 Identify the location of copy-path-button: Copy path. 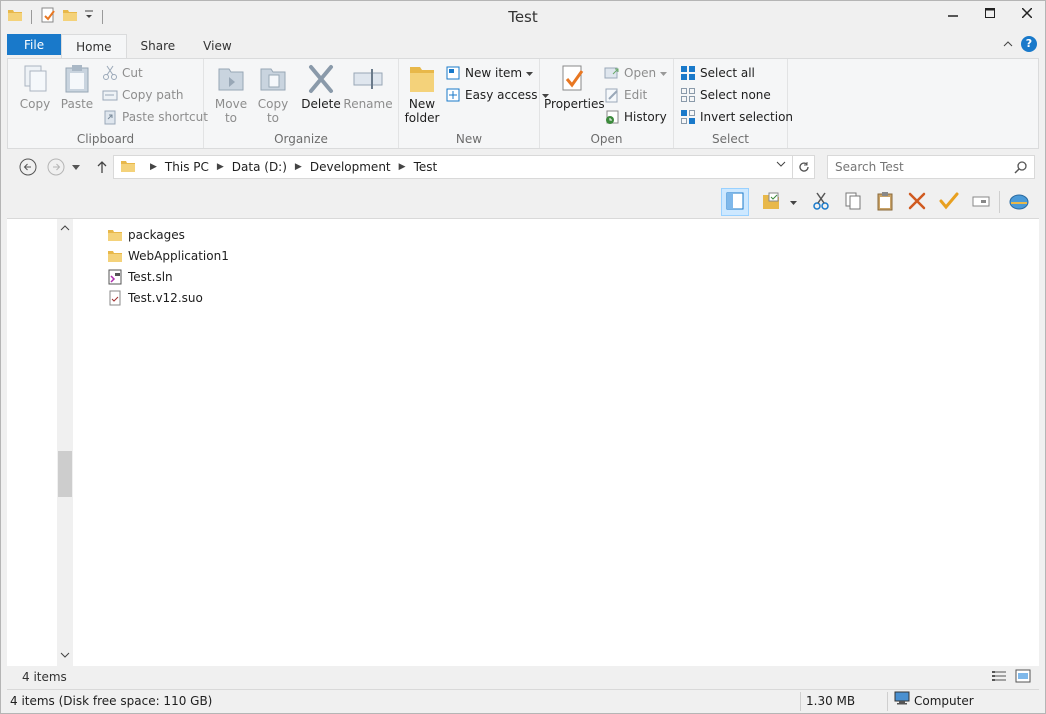
(143, 95).